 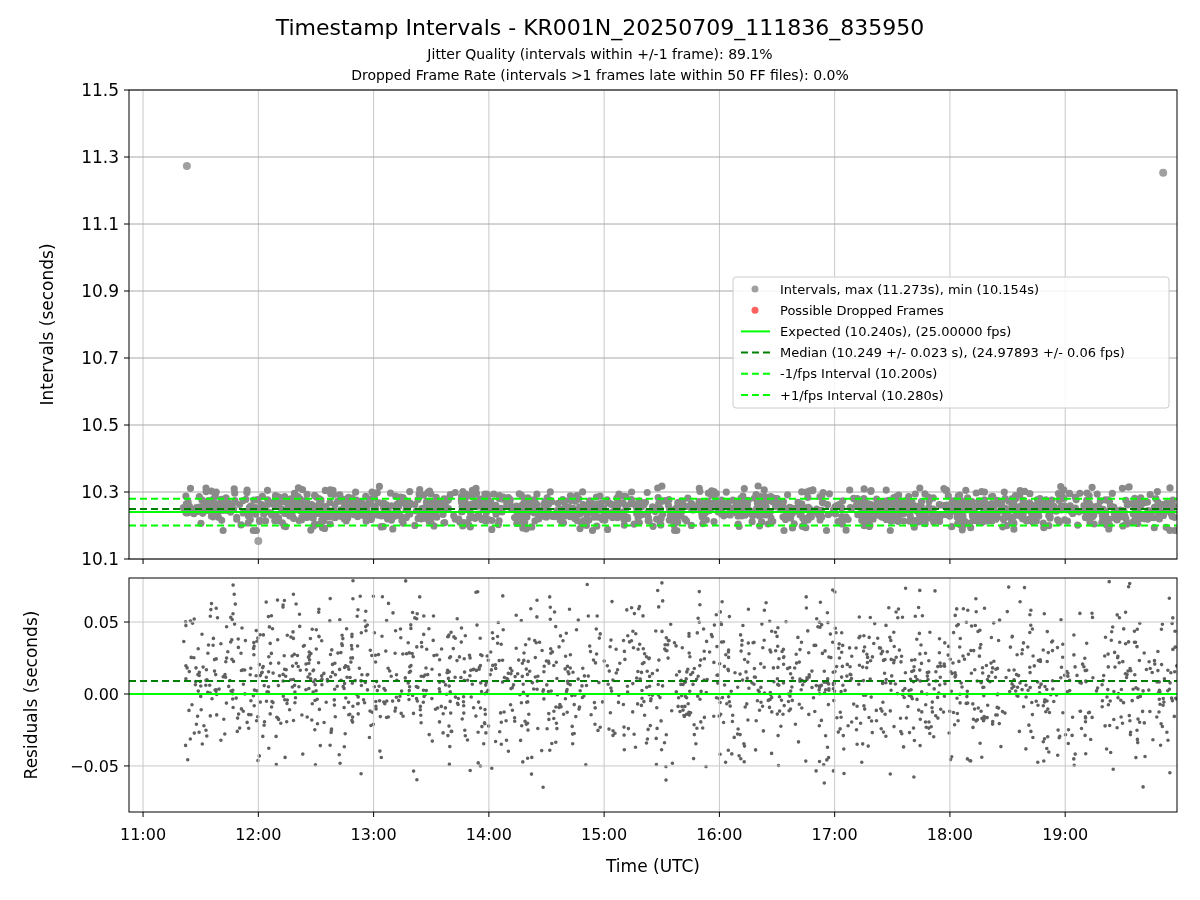 I want to click on axis-label: Intervals (seconds), so click(x=47, y=324).